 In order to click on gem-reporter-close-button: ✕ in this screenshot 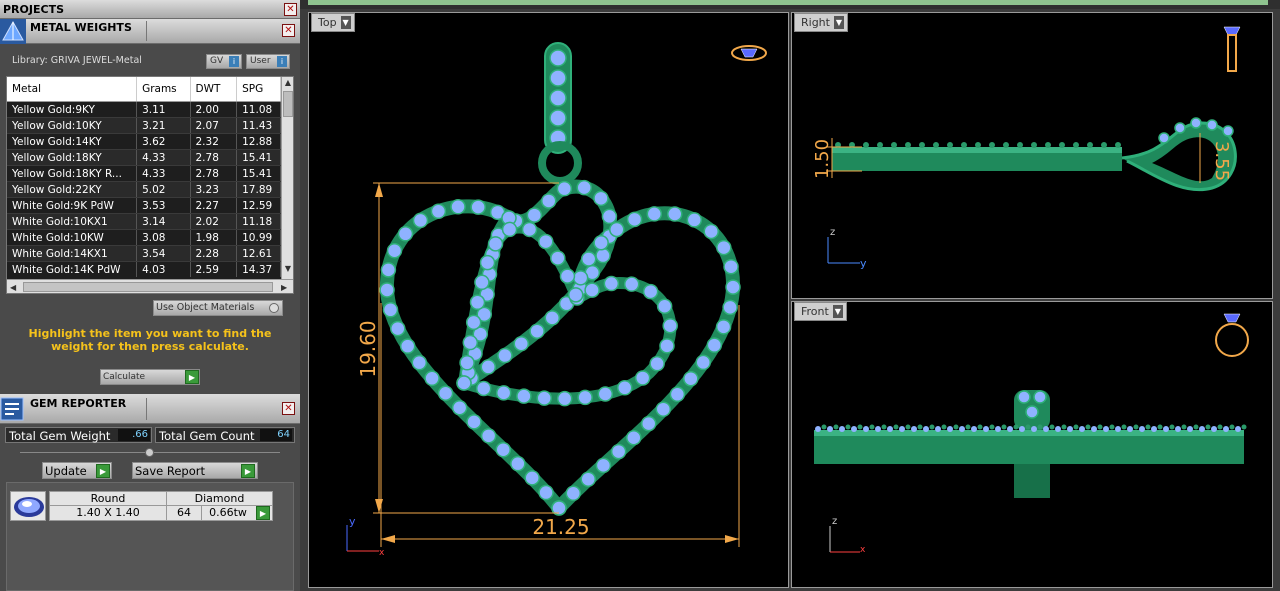, I will do `click(288, 408)`.